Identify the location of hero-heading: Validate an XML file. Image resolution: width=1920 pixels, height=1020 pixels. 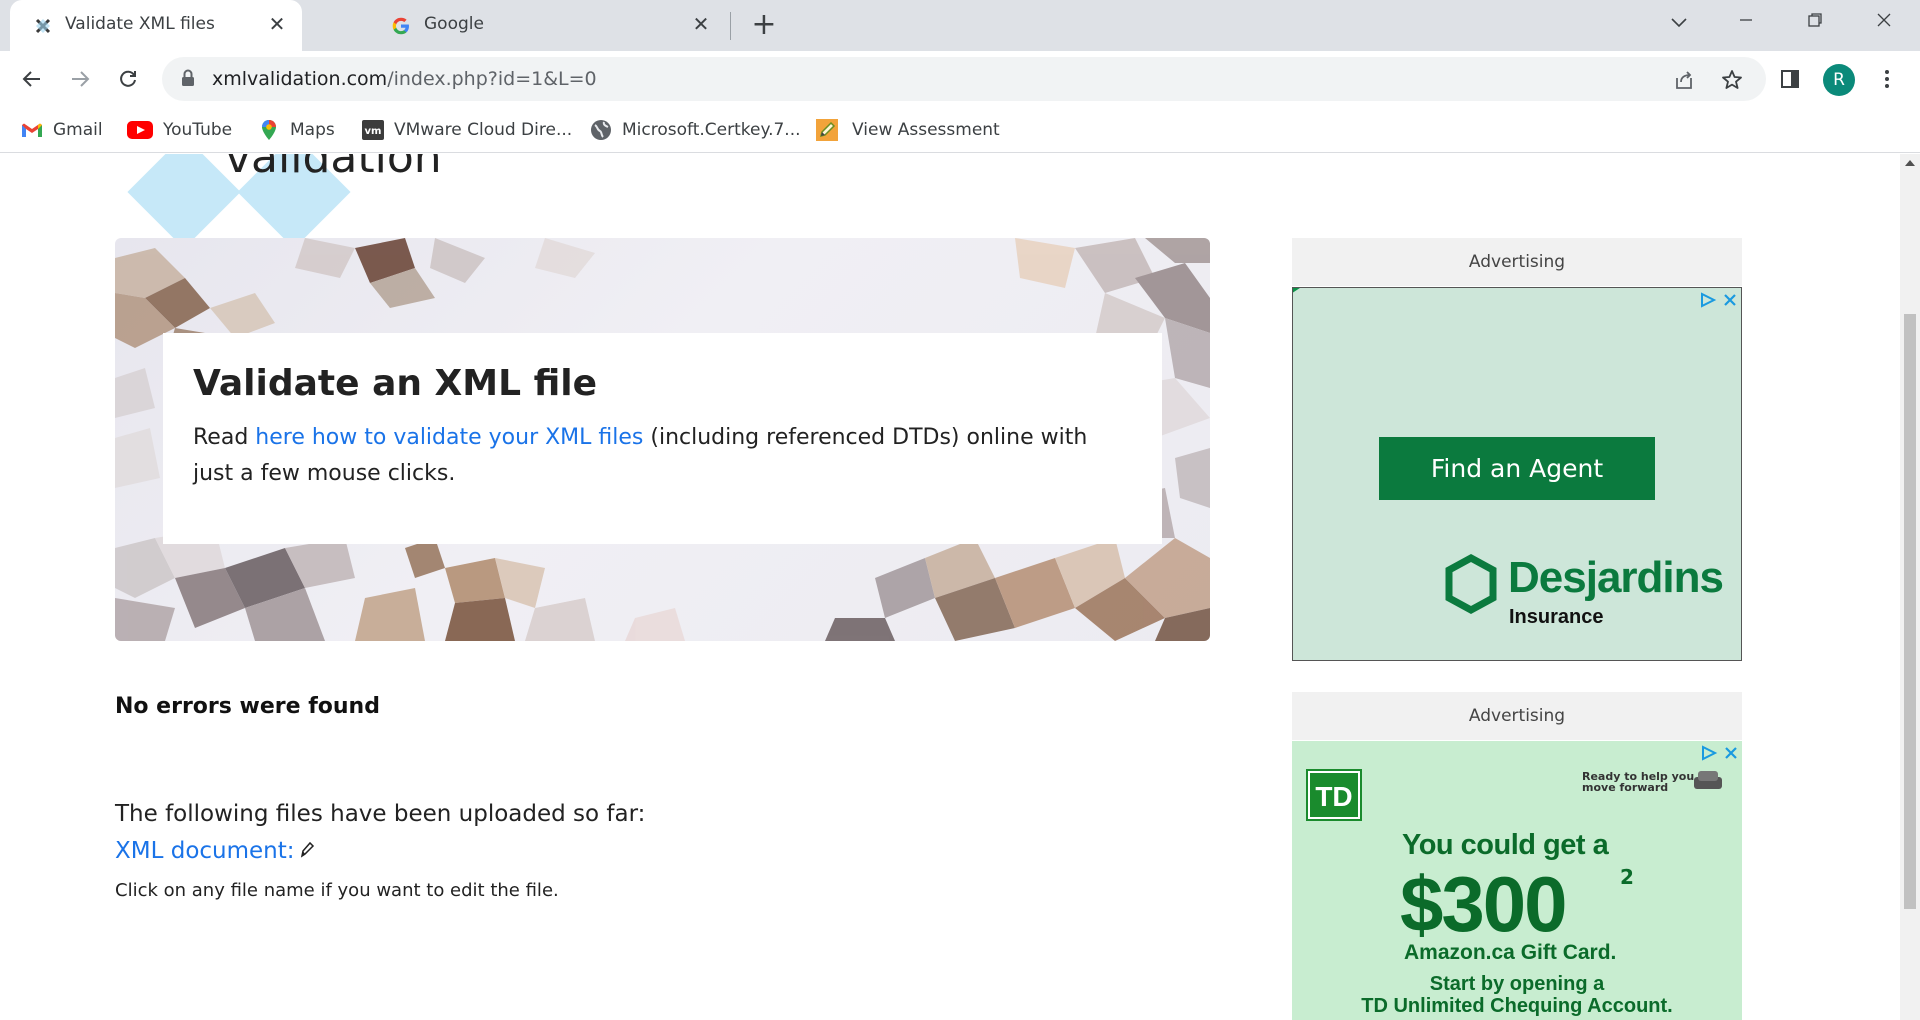
(395, 383).